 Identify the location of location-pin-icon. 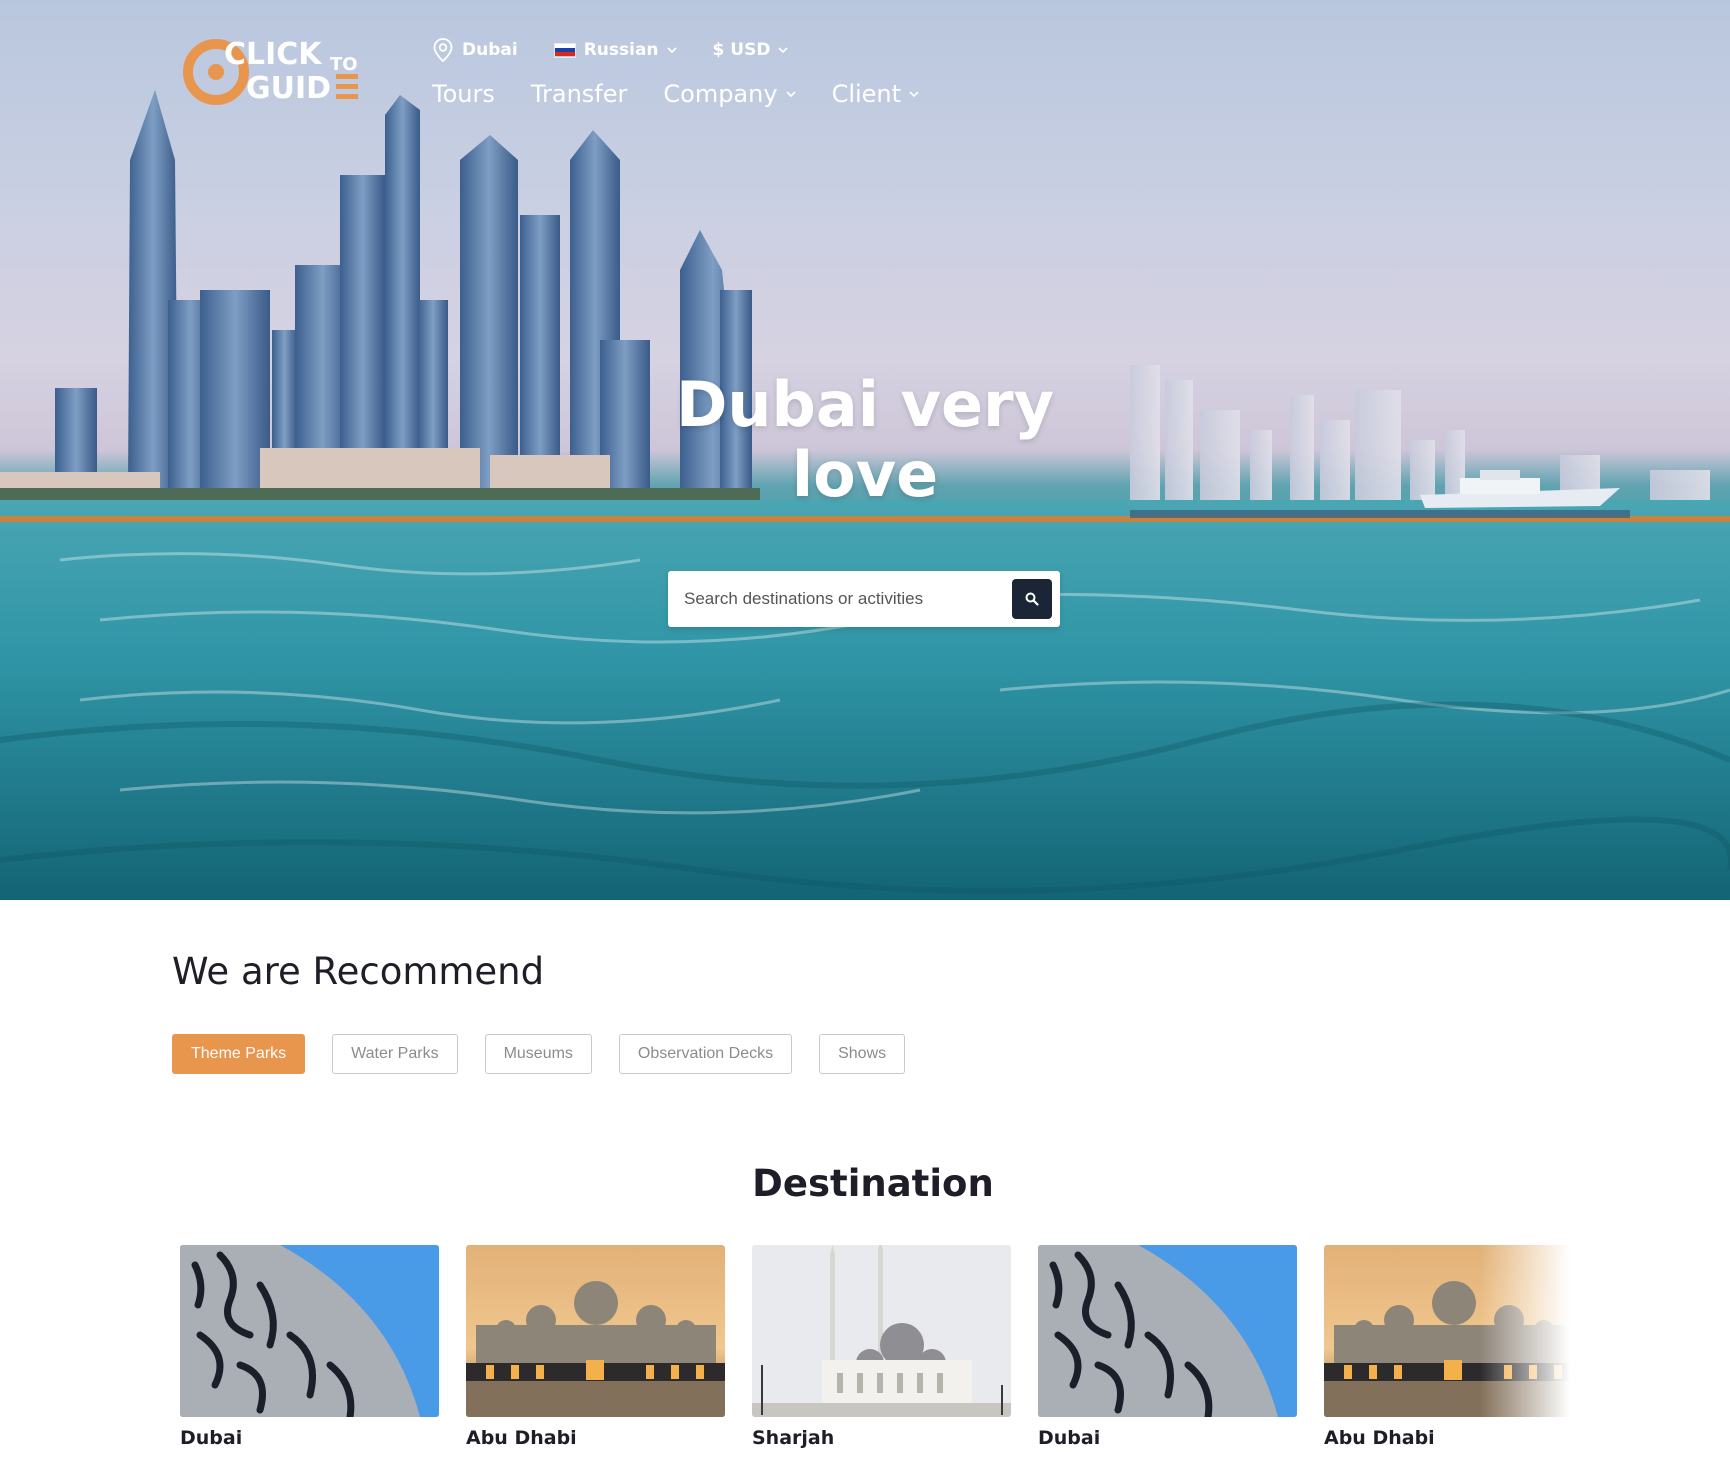
(443, 50).